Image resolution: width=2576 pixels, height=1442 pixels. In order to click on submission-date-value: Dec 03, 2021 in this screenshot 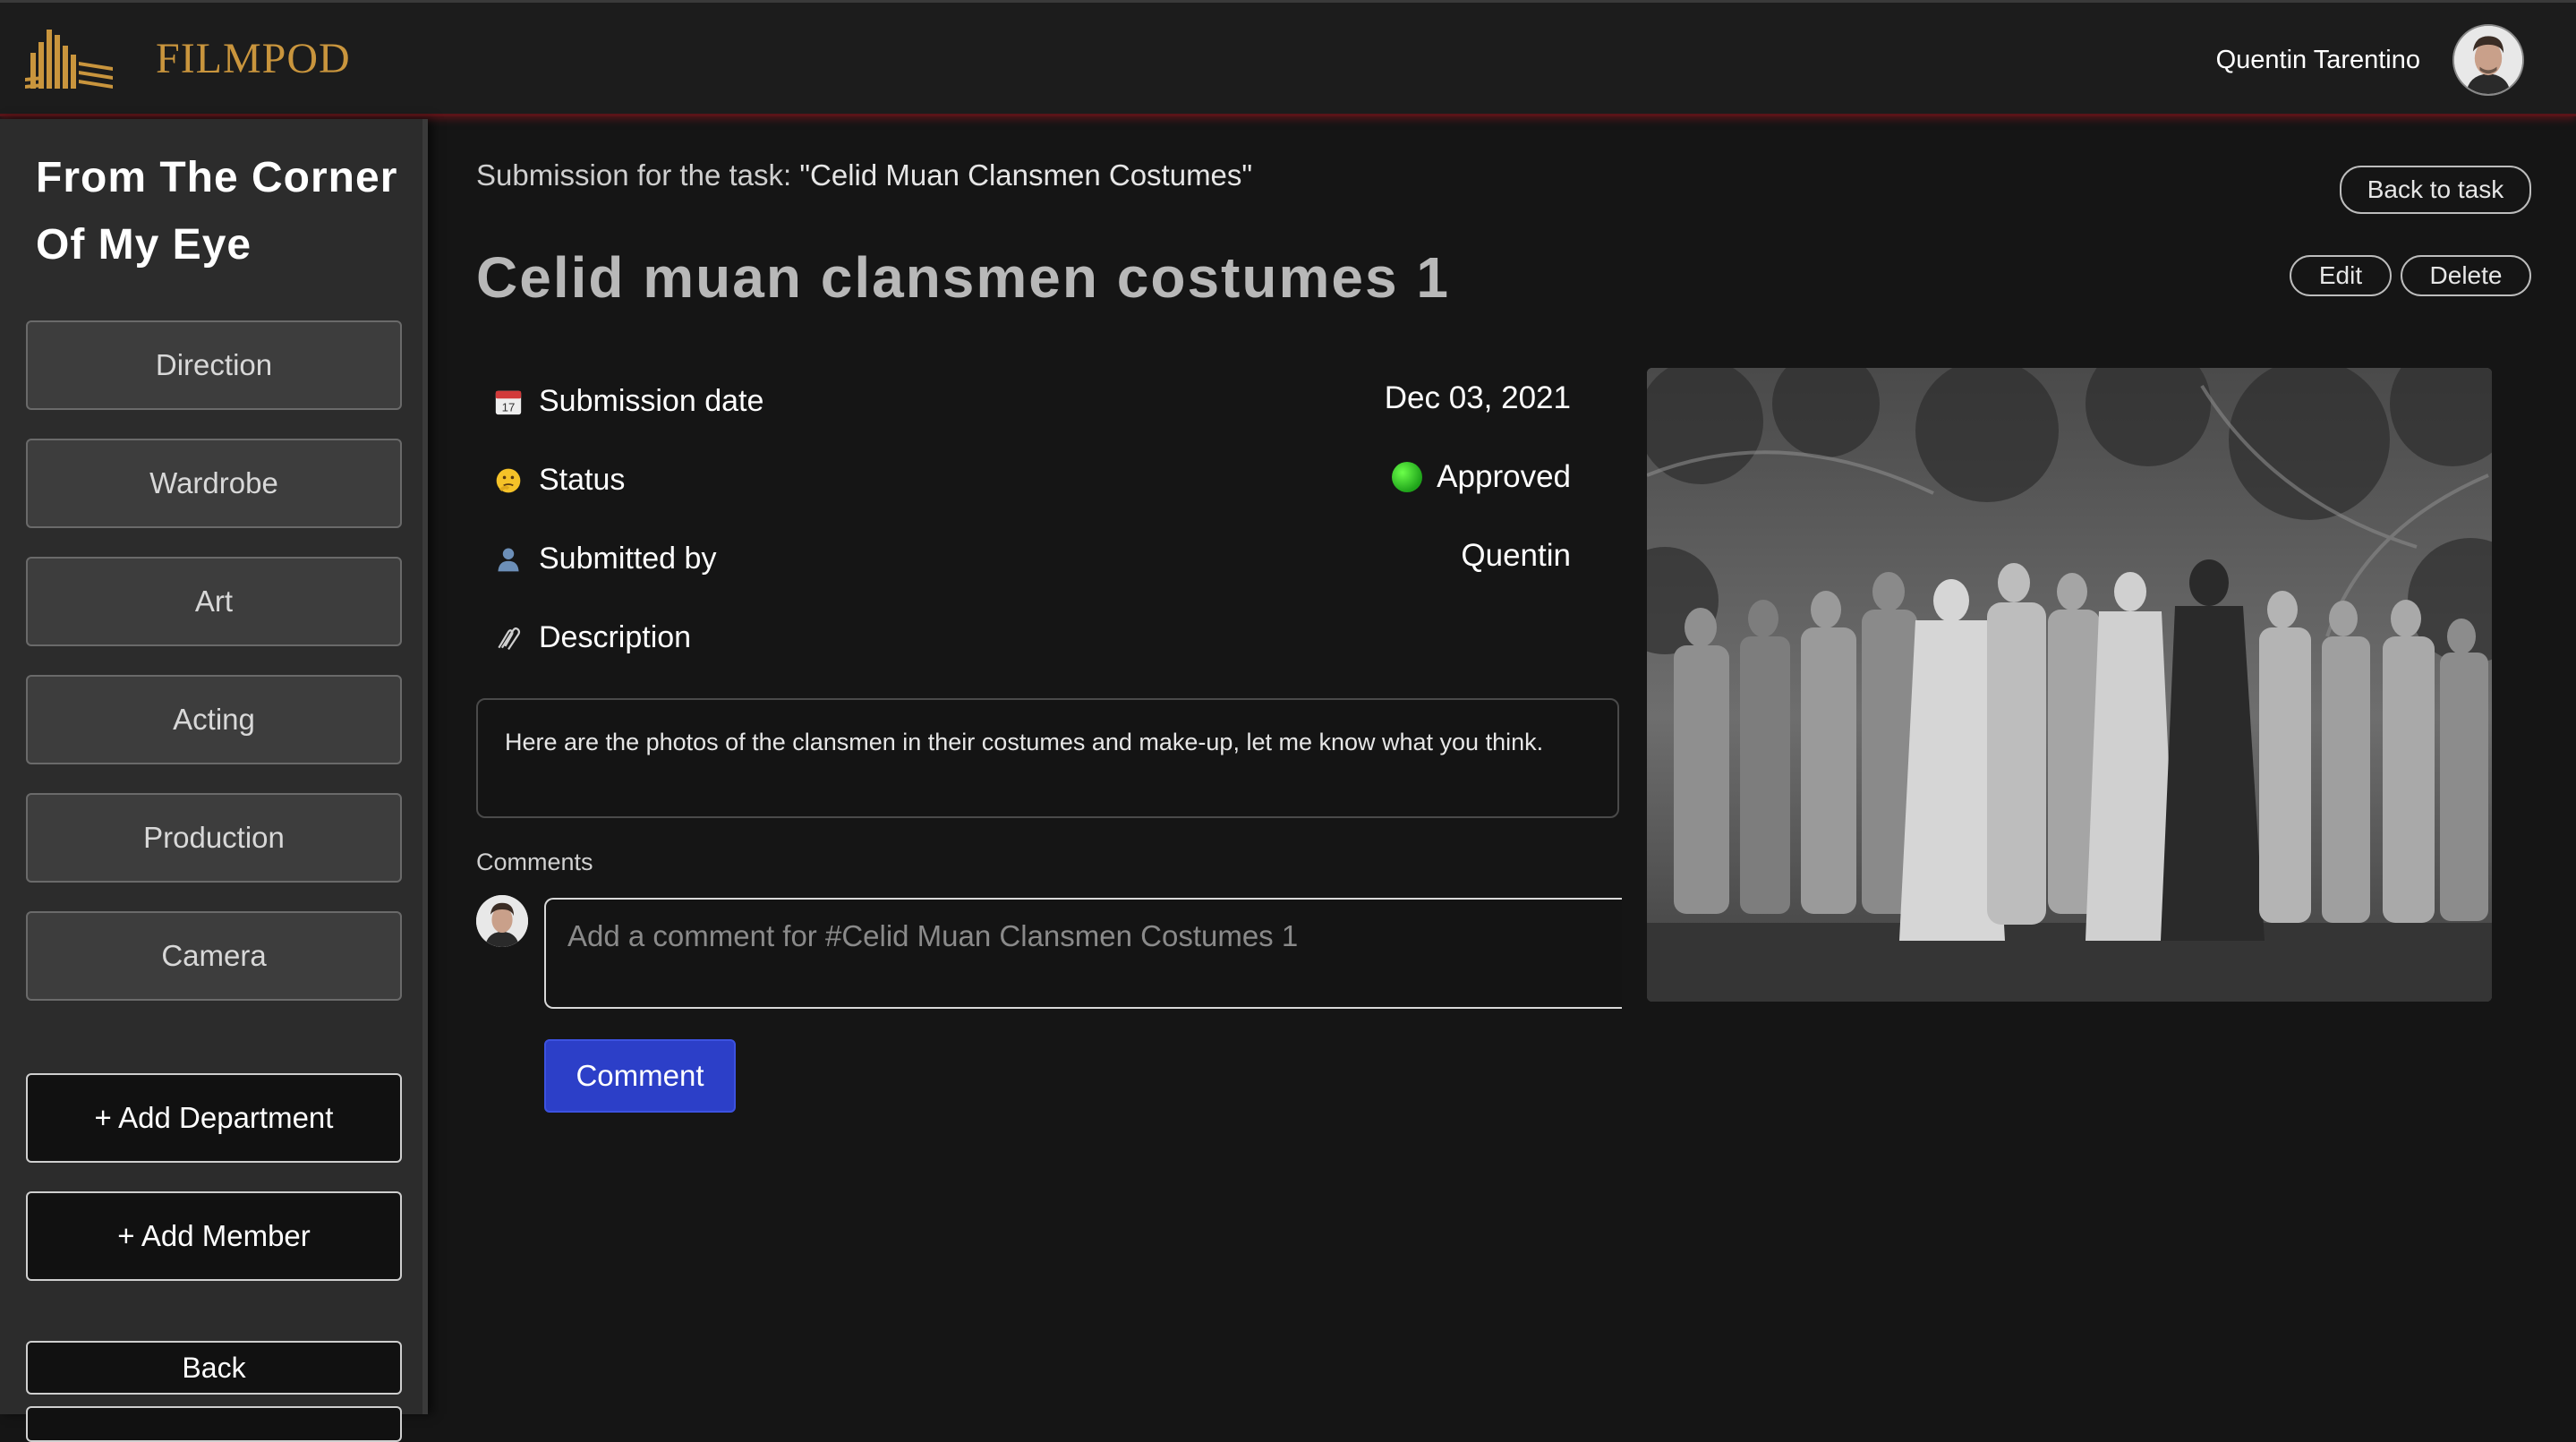, I will do `click(1477, 397)`.